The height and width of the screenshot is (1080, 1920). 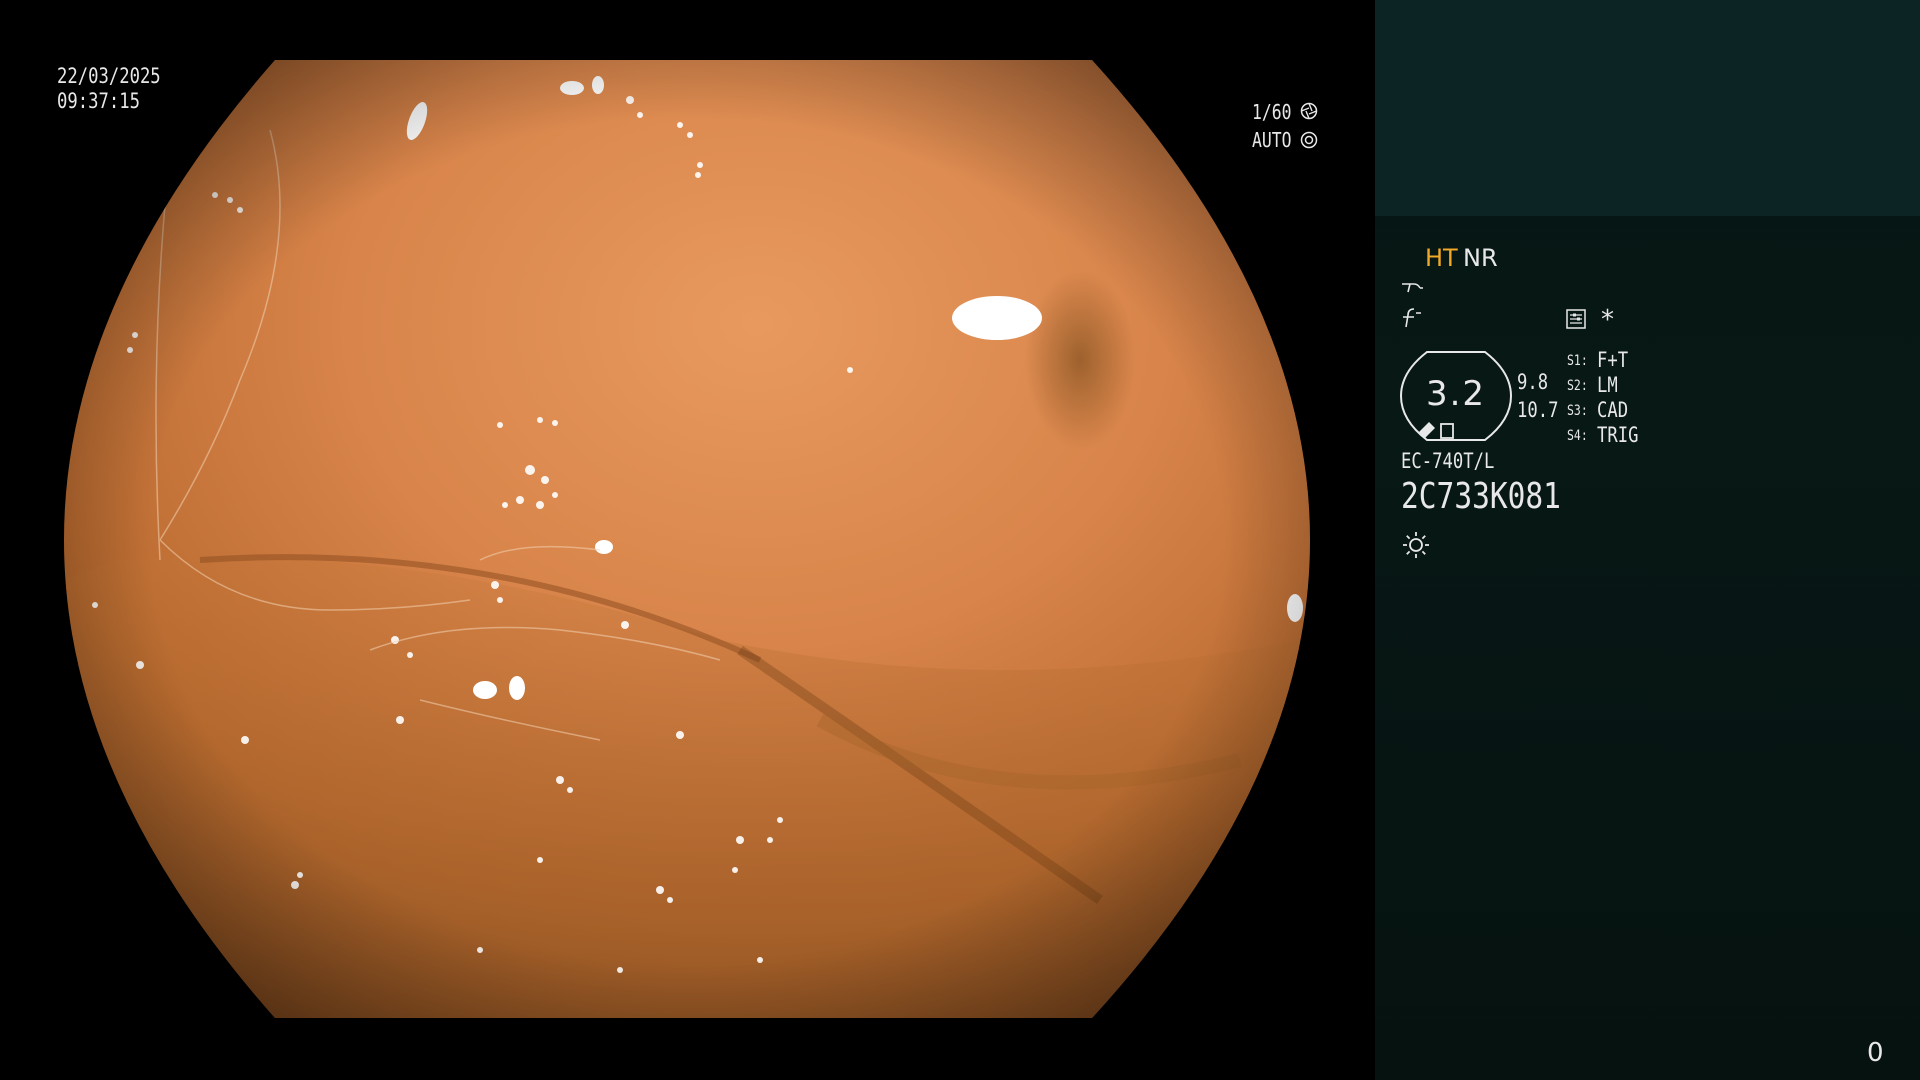 I want to click on zoom-value: 3.2, so click(x=1456, y=394).